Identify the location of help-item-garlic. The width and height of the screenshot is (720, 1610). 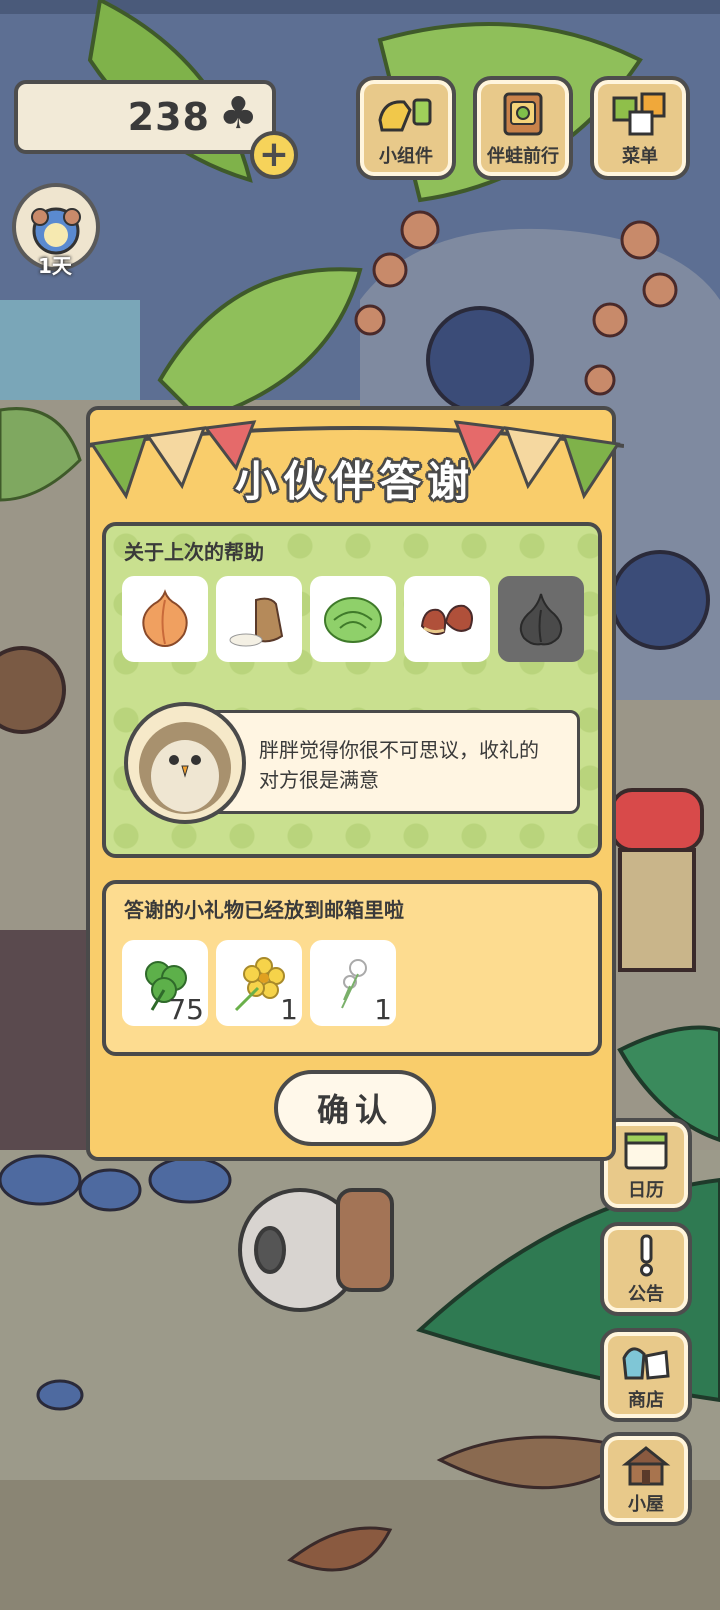
(541, 619).